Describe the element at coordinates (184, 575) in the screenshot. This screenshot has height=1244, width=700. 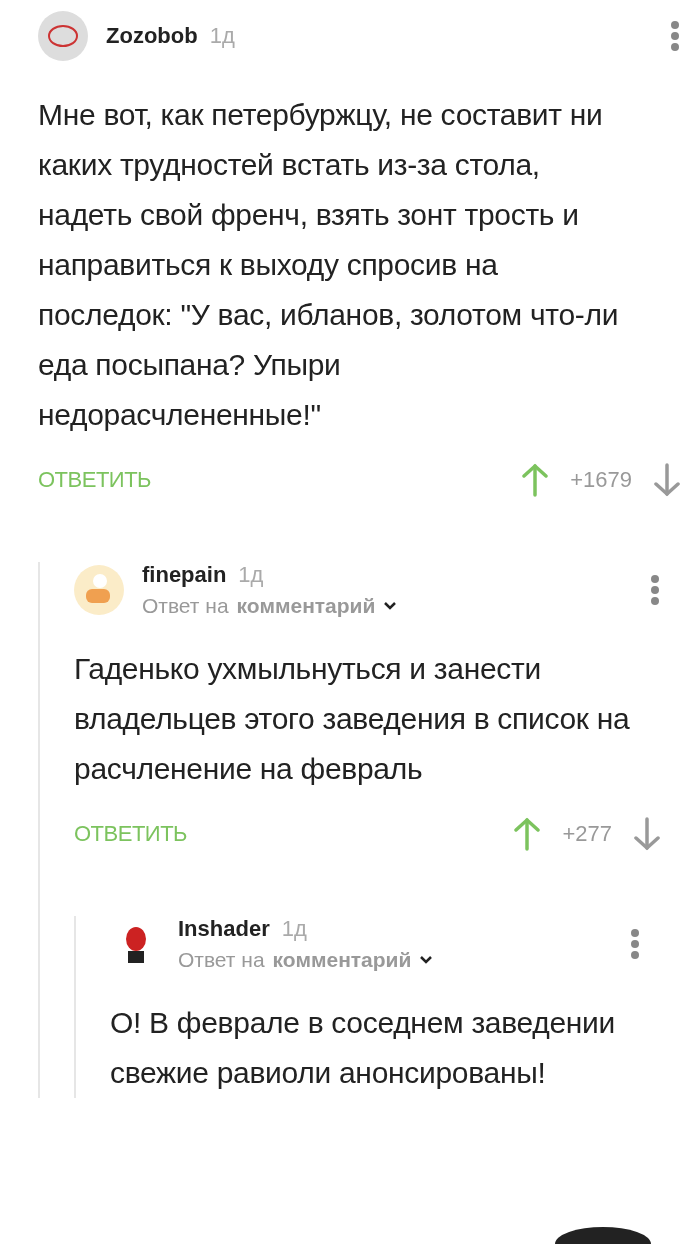
I see `author-name: finepain` at that location.